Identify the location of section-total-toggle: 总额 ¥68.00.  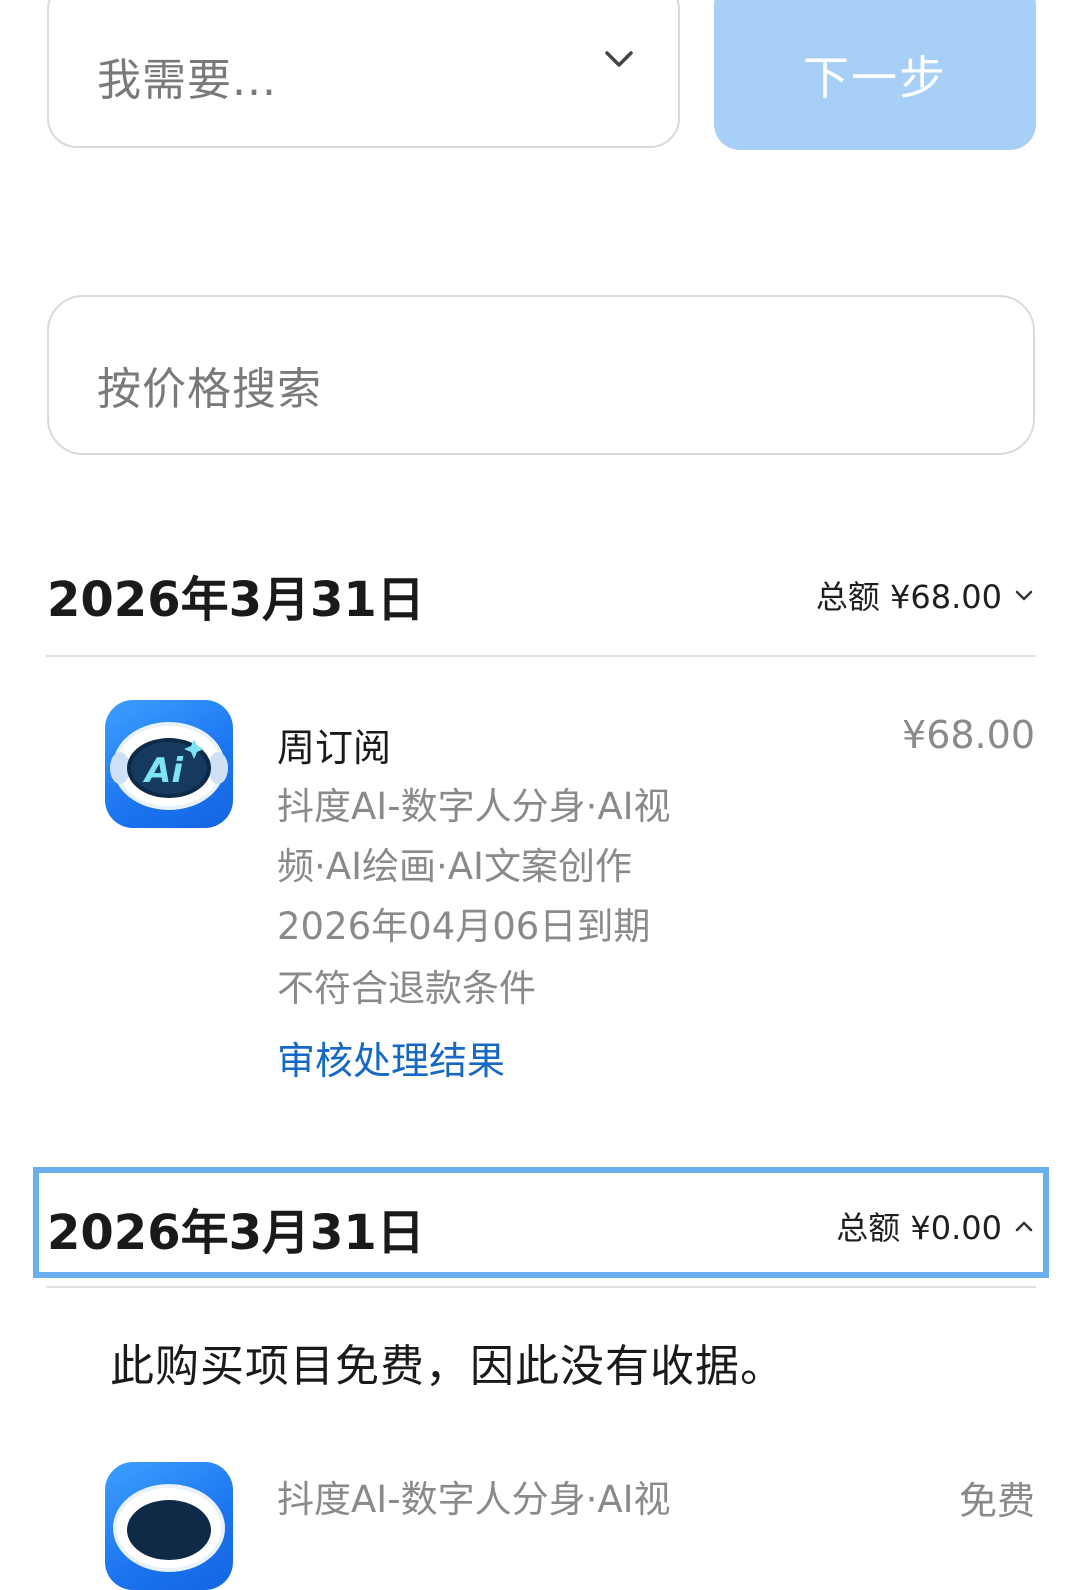
(925, 595).